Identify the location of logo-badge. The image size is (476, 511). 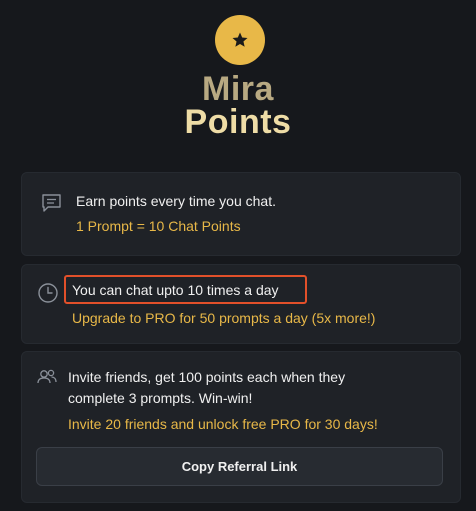
(240, 40).